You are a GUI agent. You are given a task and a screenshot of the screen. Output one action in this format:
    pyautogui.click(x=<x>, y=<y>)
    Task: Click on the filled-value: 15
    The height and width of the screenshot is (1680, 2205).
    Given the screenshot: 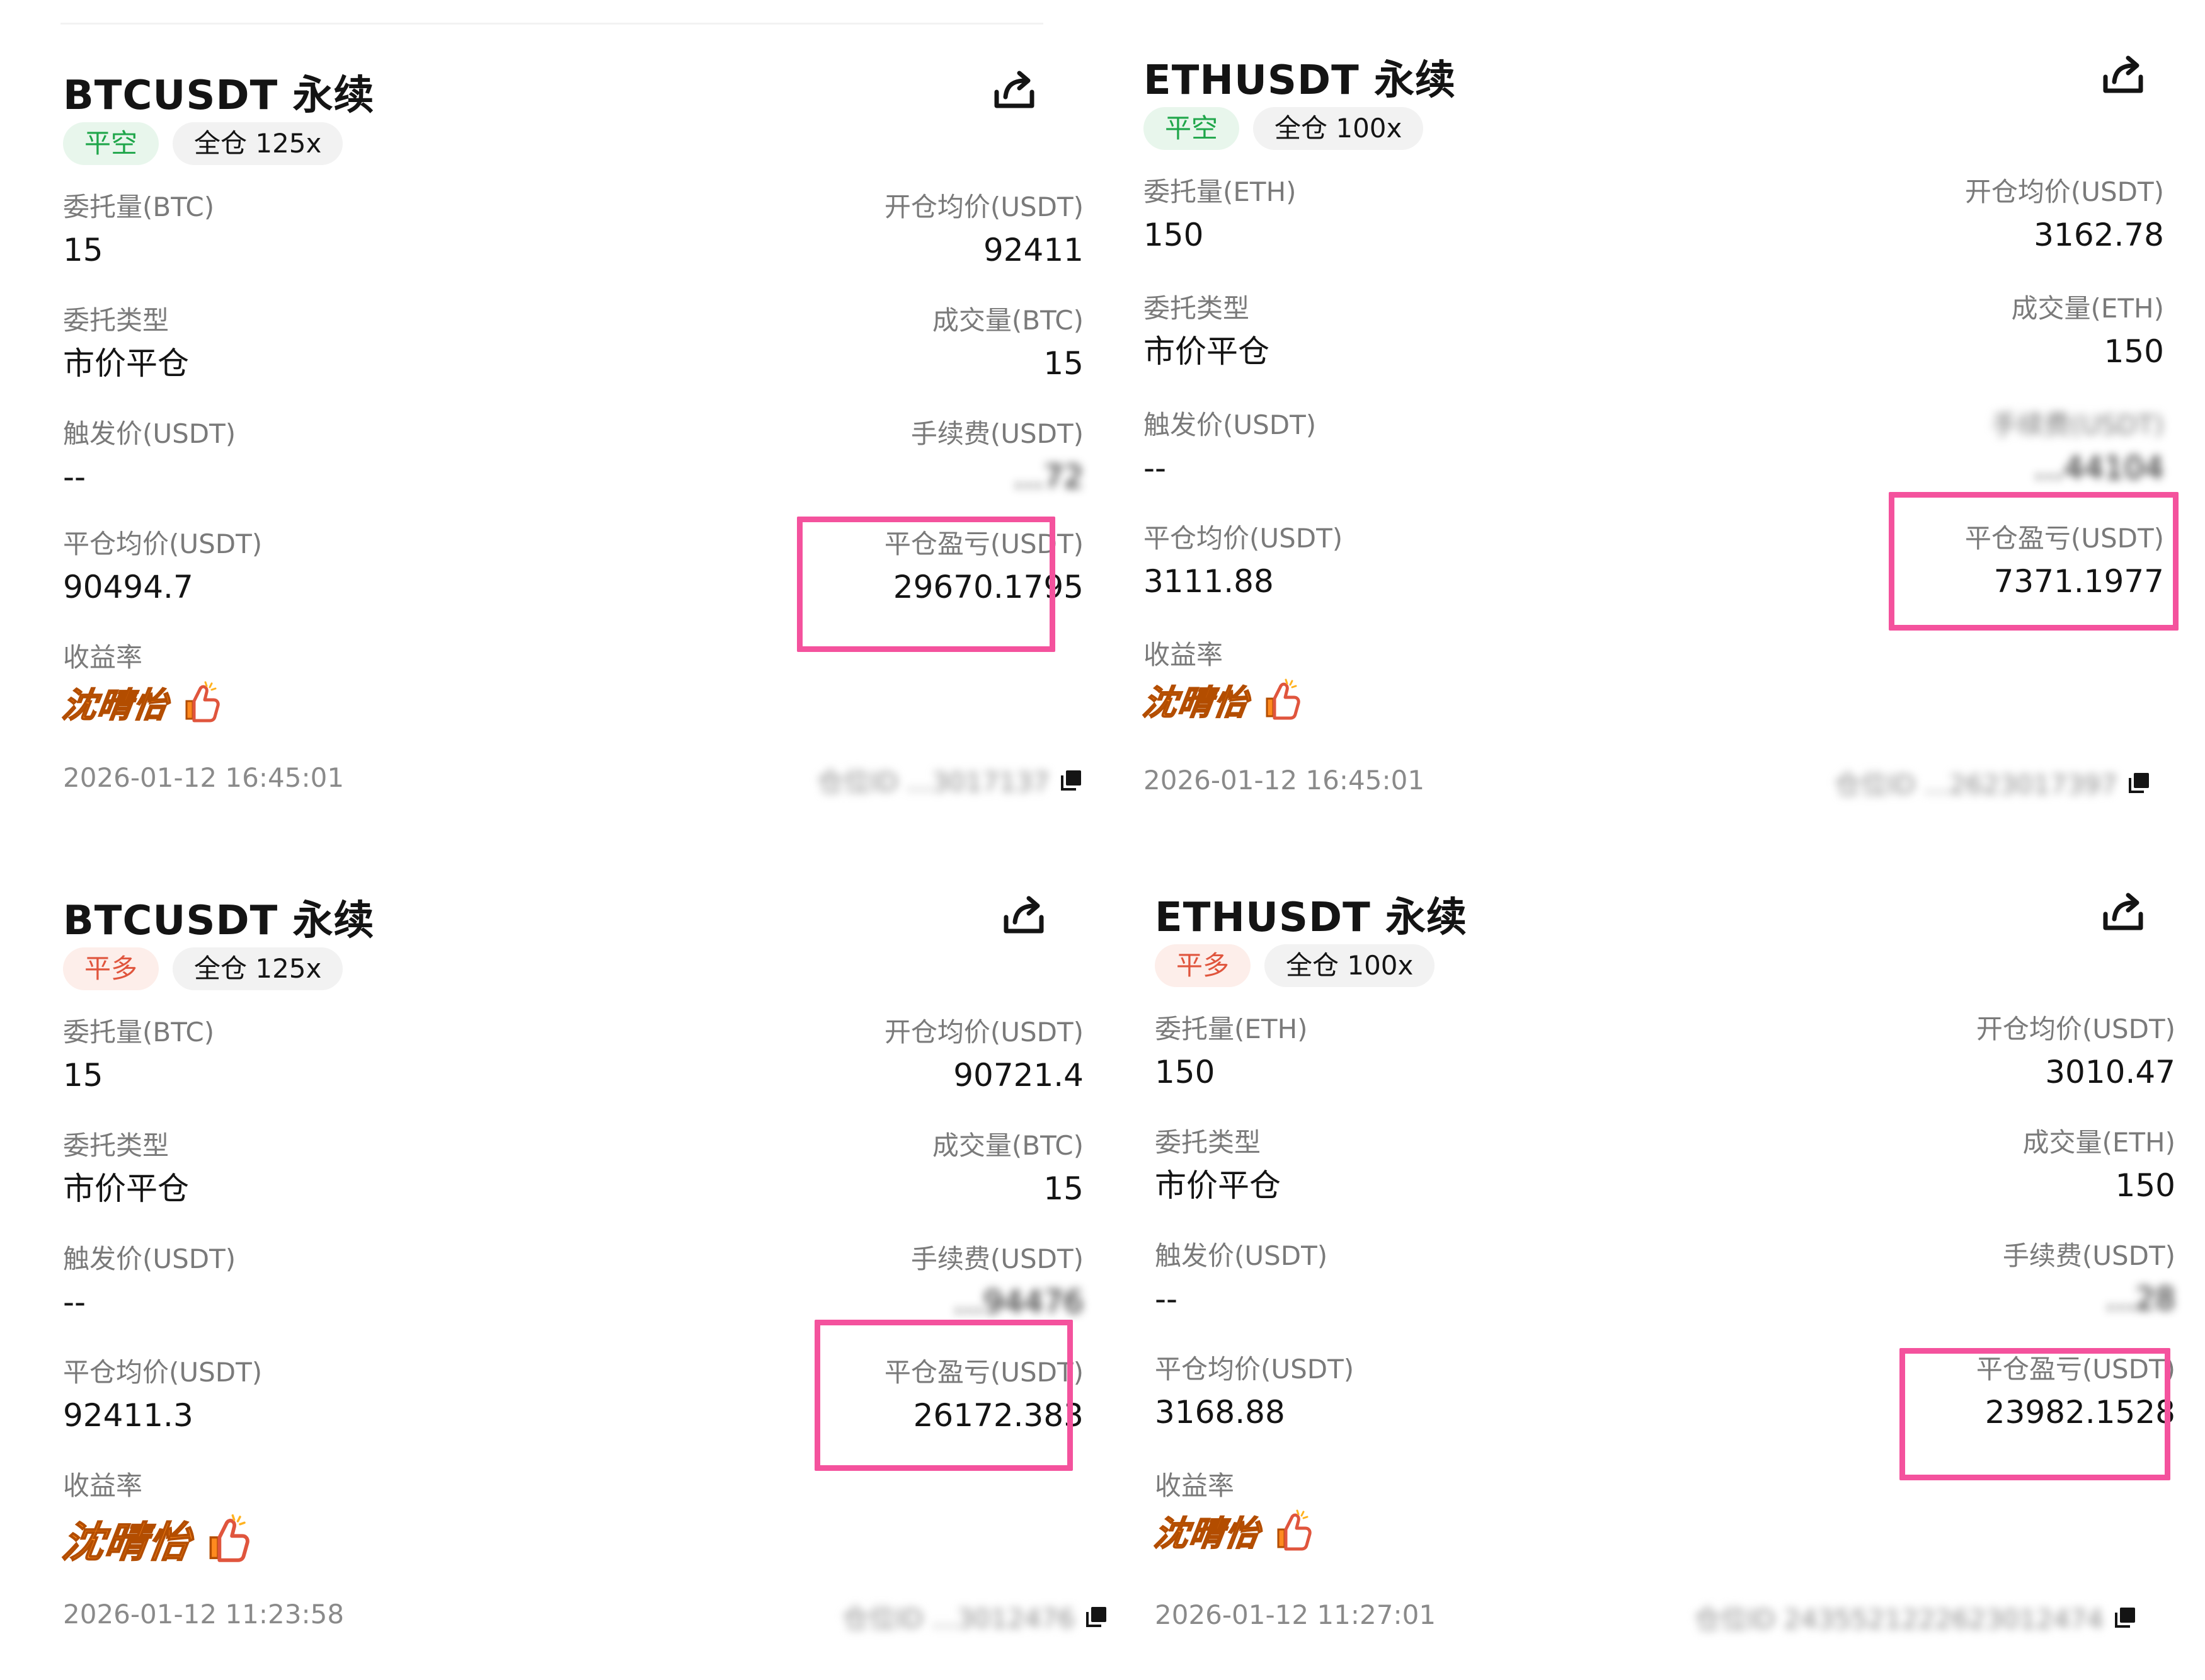 What is the action you would take?
    pyautogui.click(x=1063, y=363)
    